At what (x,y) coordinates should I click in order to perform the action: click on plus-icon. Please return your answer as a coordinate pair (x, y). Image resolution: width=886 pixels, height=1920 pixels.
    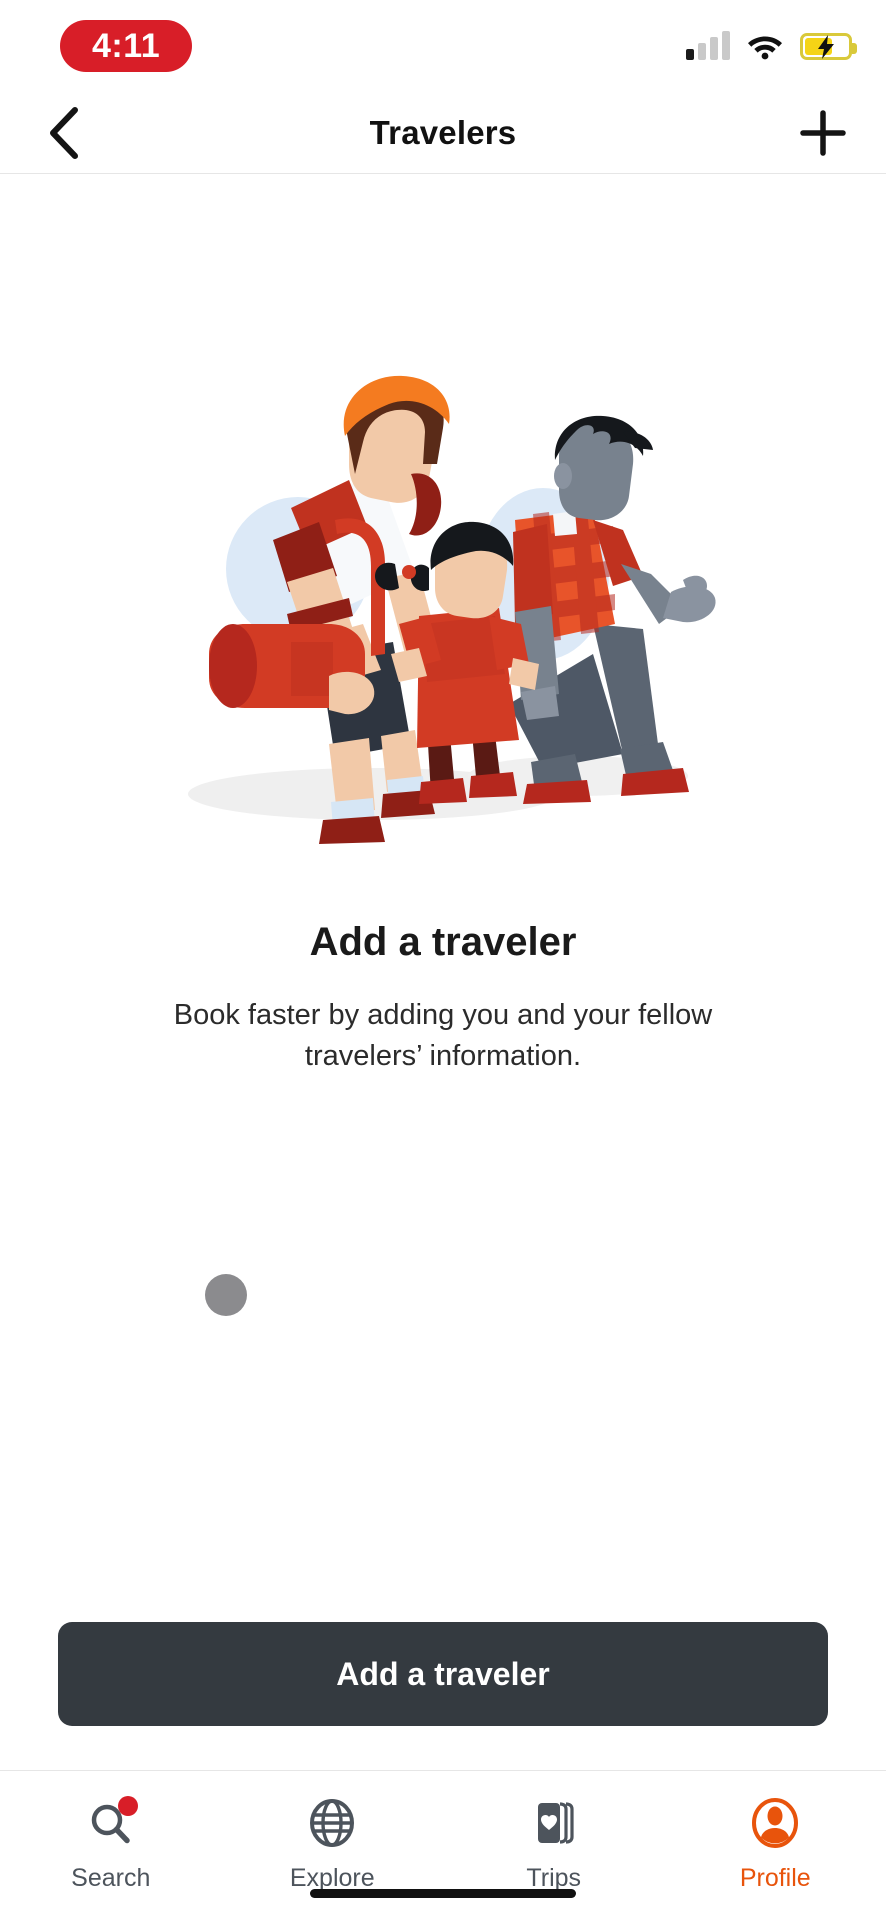
    Looking at the image, I should click on (823, 132).